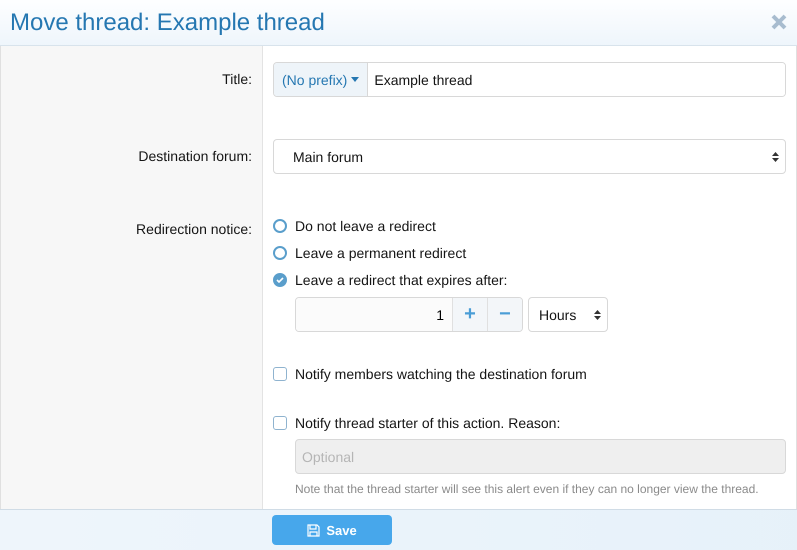 The width and height of the screenshot is (797, 550). I want to click on hint-text: Note that the thread starter will see this alert even if they can no longer view the thread., so click(527, 489).